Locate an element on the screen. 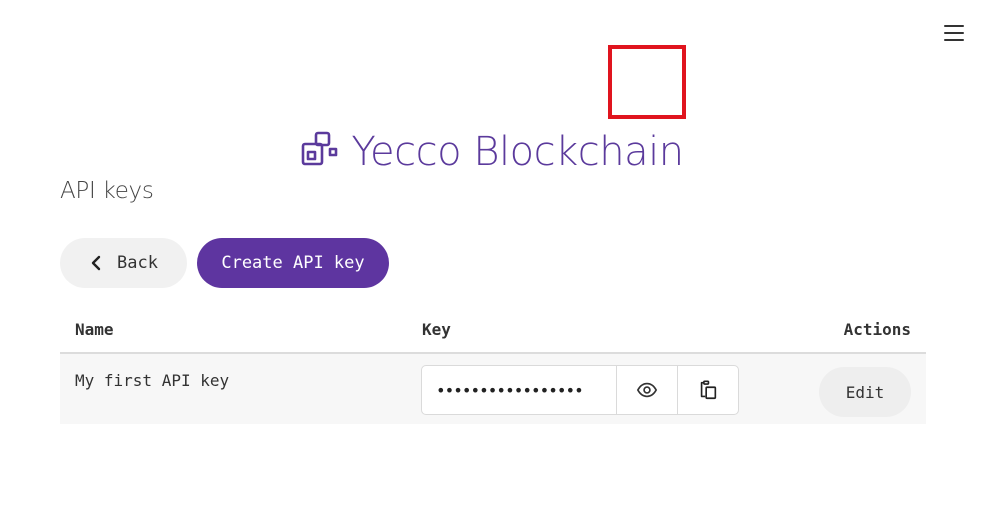  eye-icon is located at coordinates (647, 390).